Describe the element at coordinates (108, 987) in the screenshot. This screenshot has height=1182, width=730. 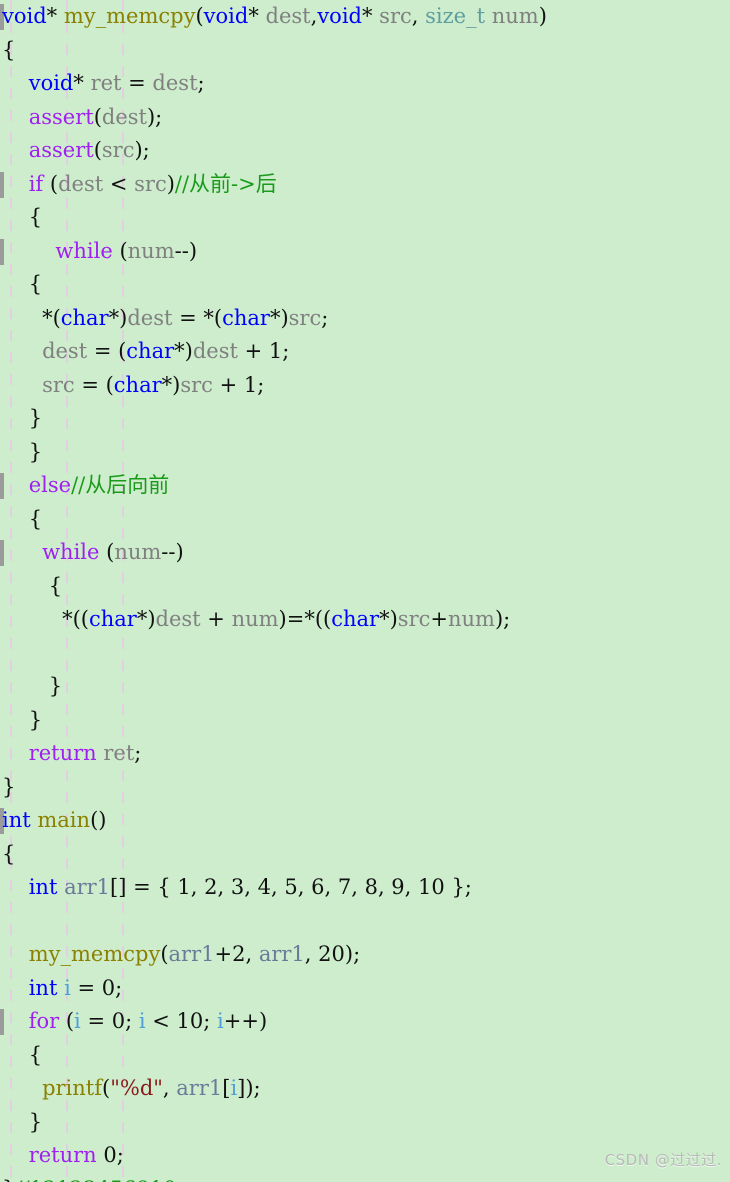
I see `code-token: 0` at that location.